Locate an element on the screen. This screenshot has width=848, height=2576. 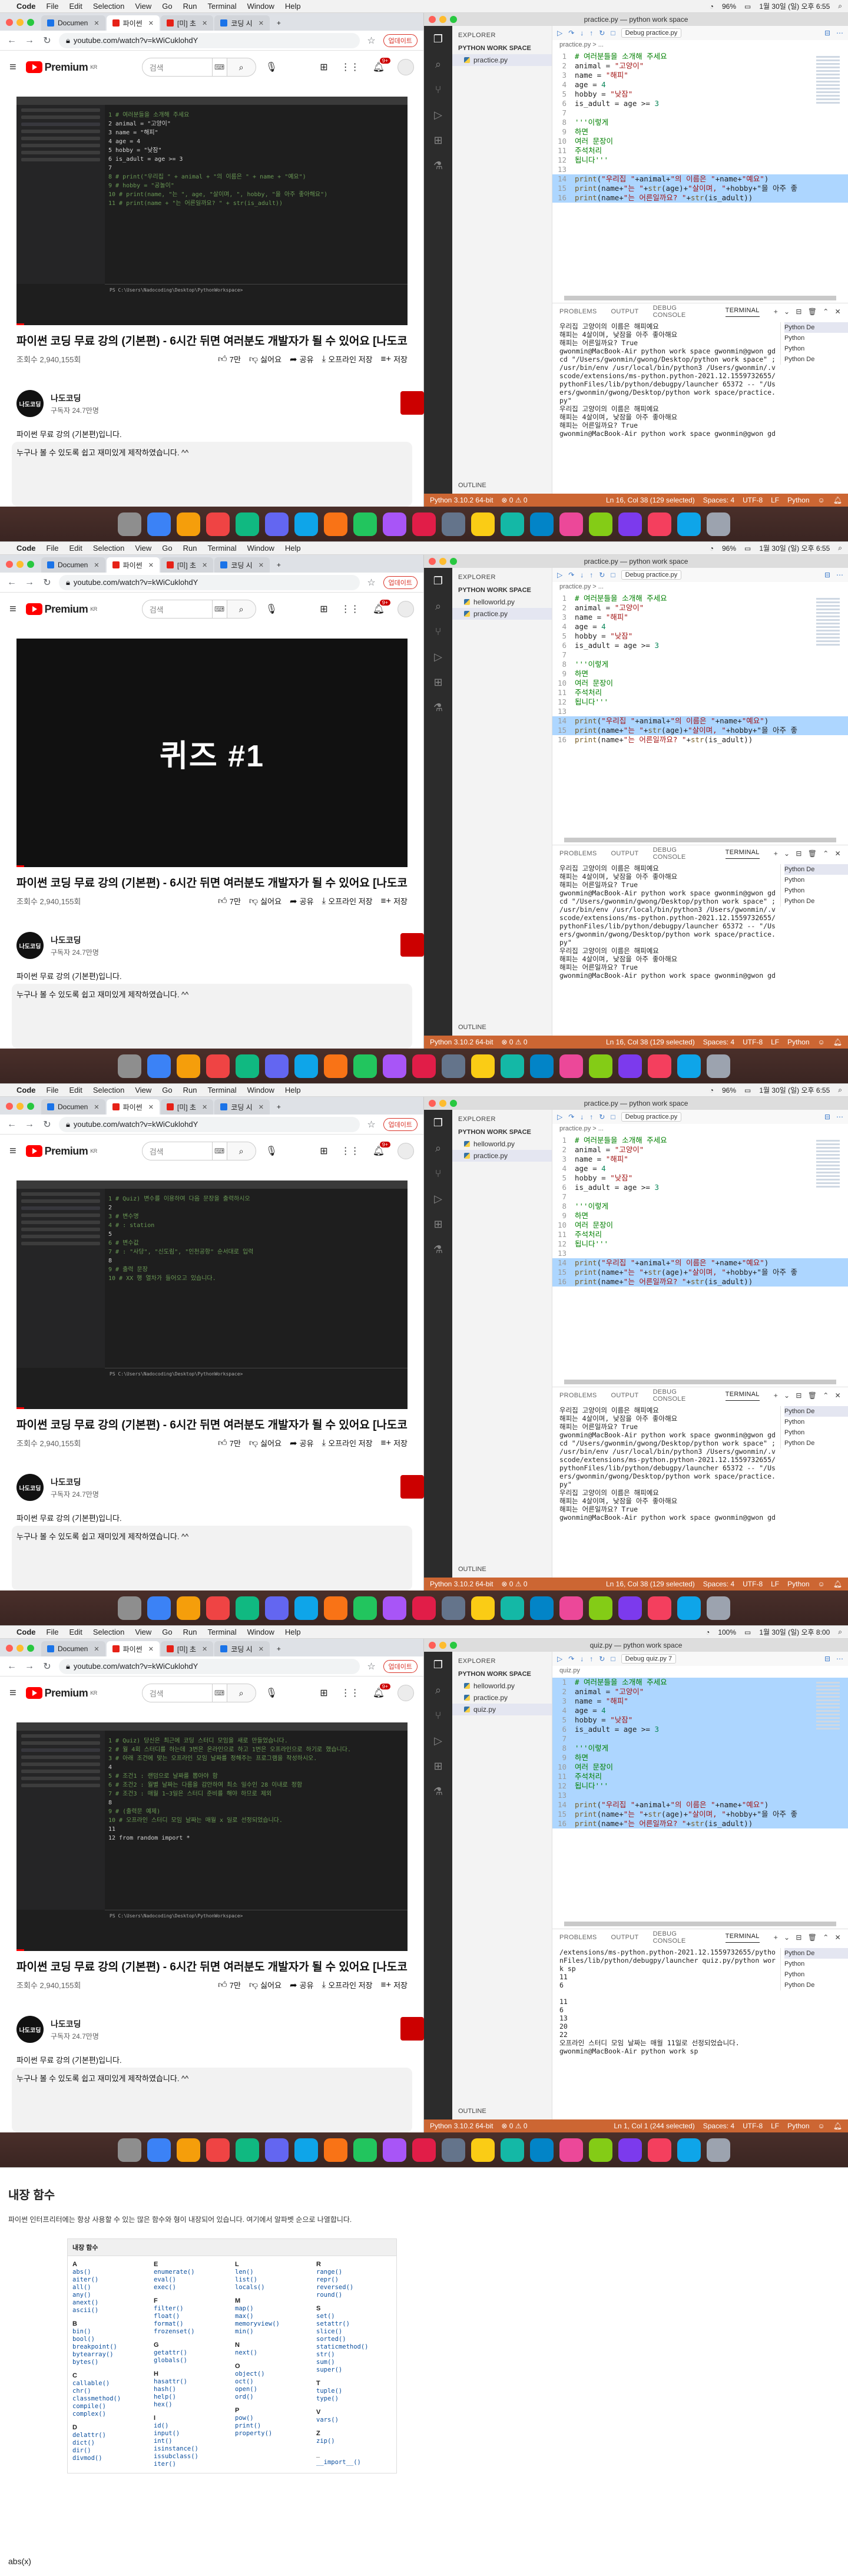
menu-hamburger-icon: ≡ is located at coordinates (12, 1151).